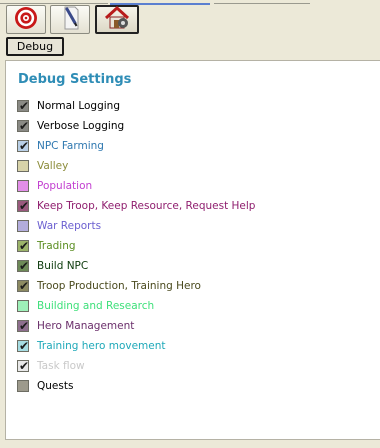  I want to click on setting-row: War Reports, so click(136, 226).